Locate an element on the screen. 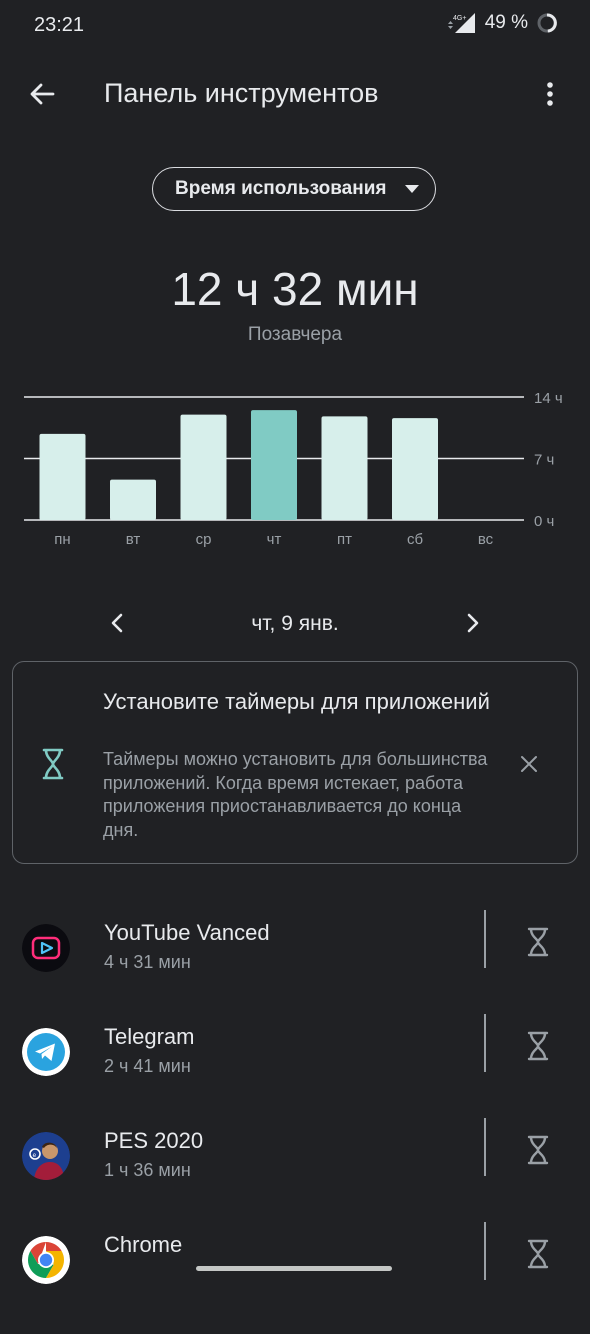 The width and height of the screenshot is (590, 1334). more-options-button is located at coordinates (550, 94).